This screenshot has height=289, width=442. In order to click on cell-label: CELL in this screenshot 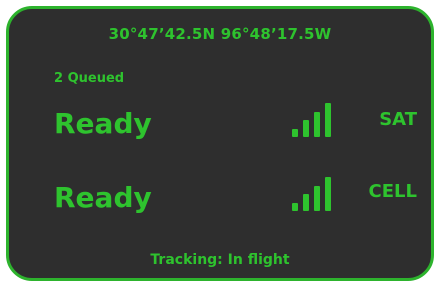, I will do `click(392, 191)`.